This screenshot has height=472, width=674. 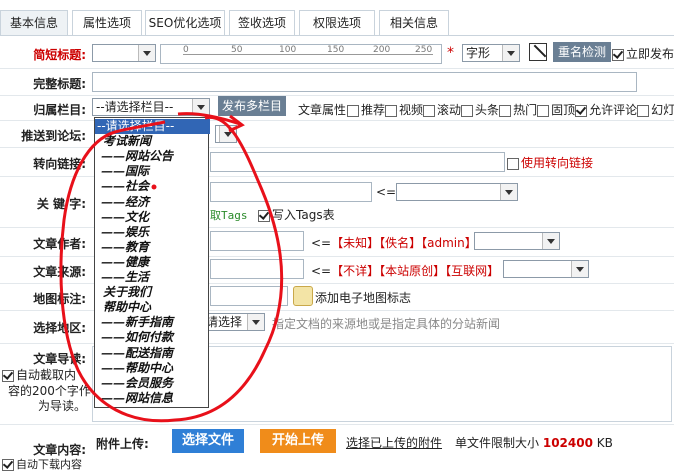 What do you see at coordinates (355, 271) in the screenshot?
I see `source-option: 【不详】` at bounding box center [355, 271].